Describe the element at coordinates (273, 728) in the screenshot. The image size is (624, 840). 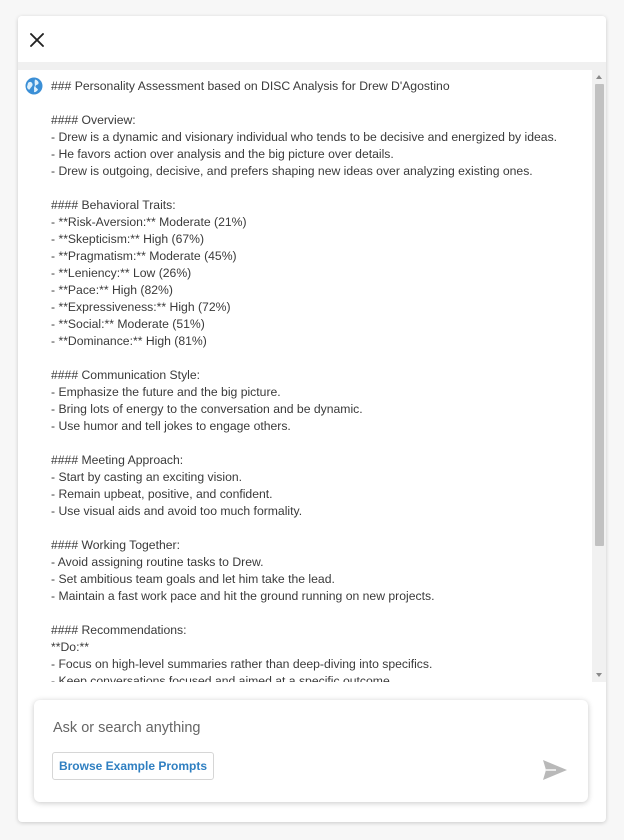
I see `search-input` at that location.